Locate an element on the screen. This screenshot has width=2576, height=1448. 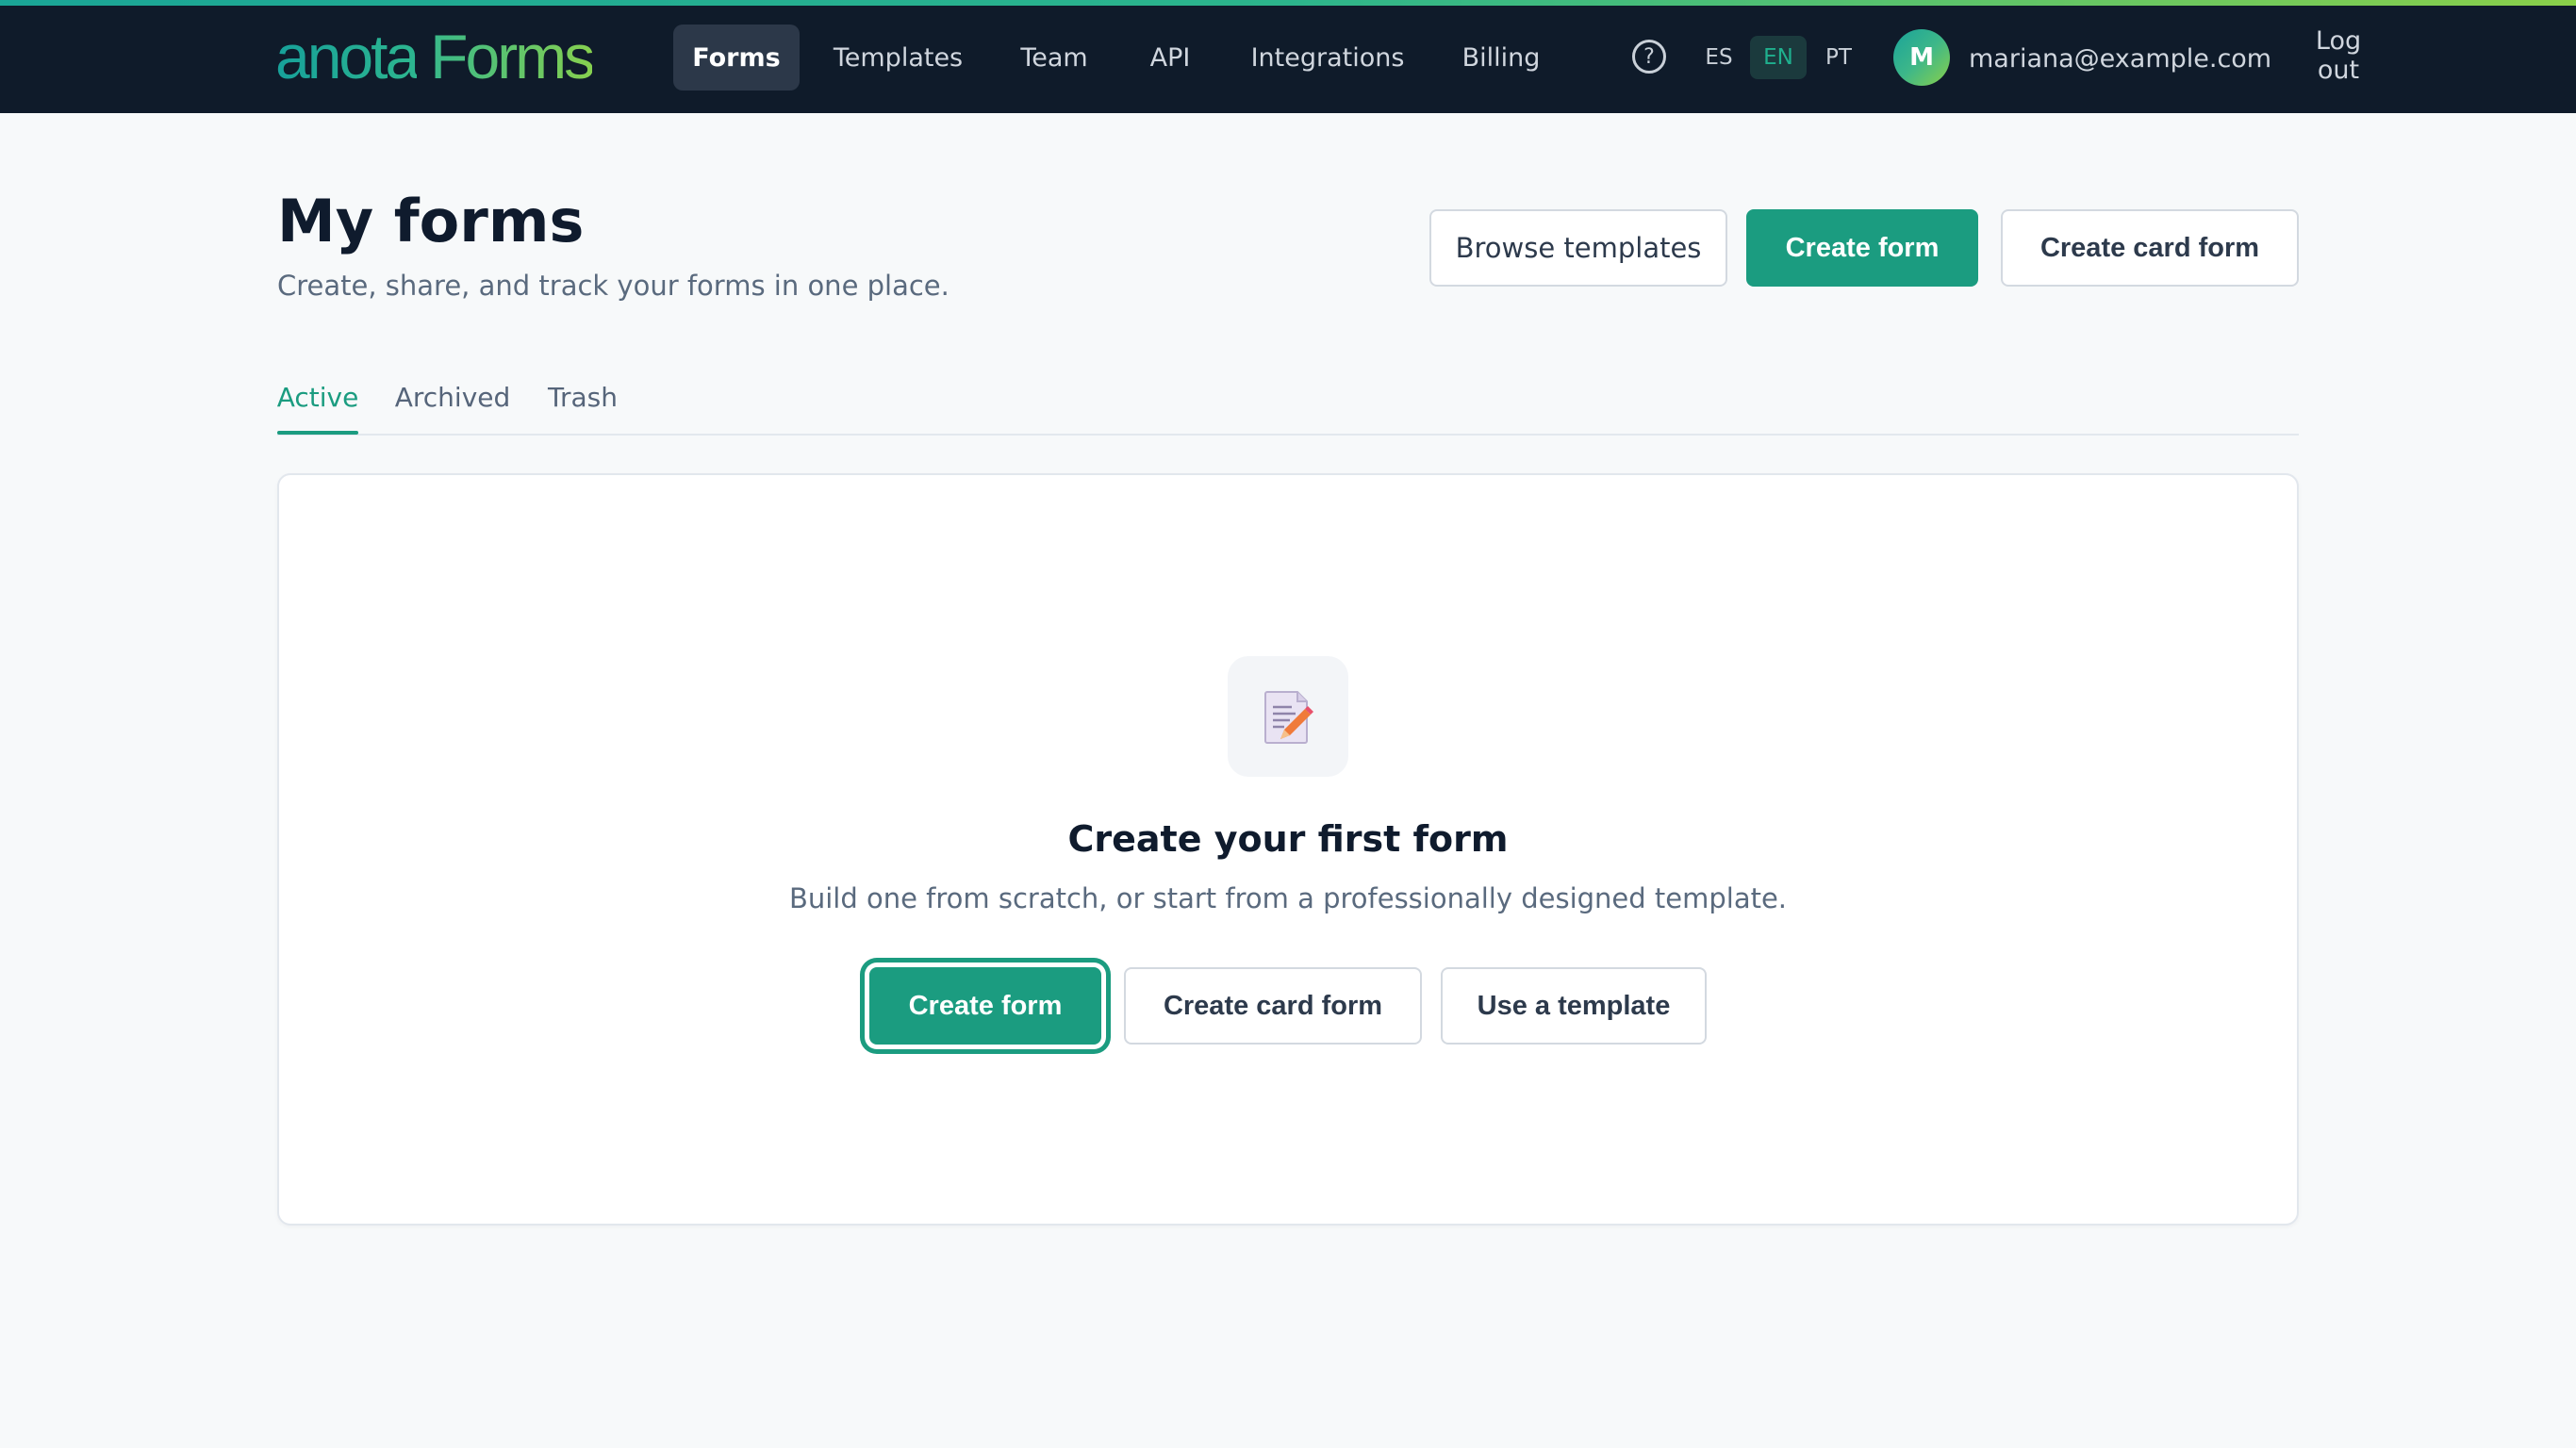
button-label: Browse templates is located at coordinates (1578, 248).